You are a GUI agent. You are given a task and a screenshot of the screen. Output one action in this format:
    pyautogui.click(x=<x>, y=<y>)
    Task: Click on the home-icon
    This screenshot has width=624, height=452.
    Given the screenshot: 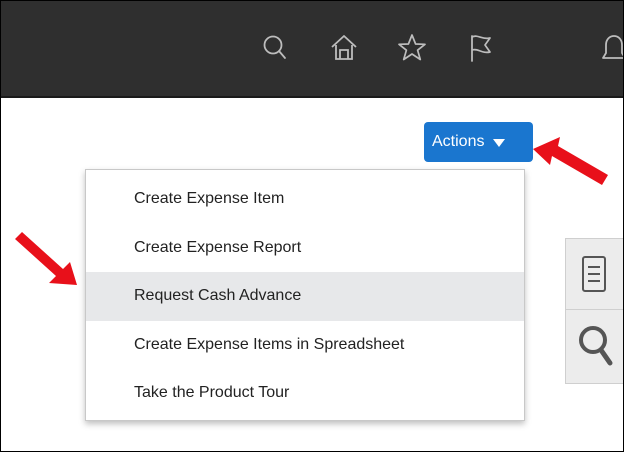 What is the action you would take?
    pyautogui.click(x=344, y=48)
    